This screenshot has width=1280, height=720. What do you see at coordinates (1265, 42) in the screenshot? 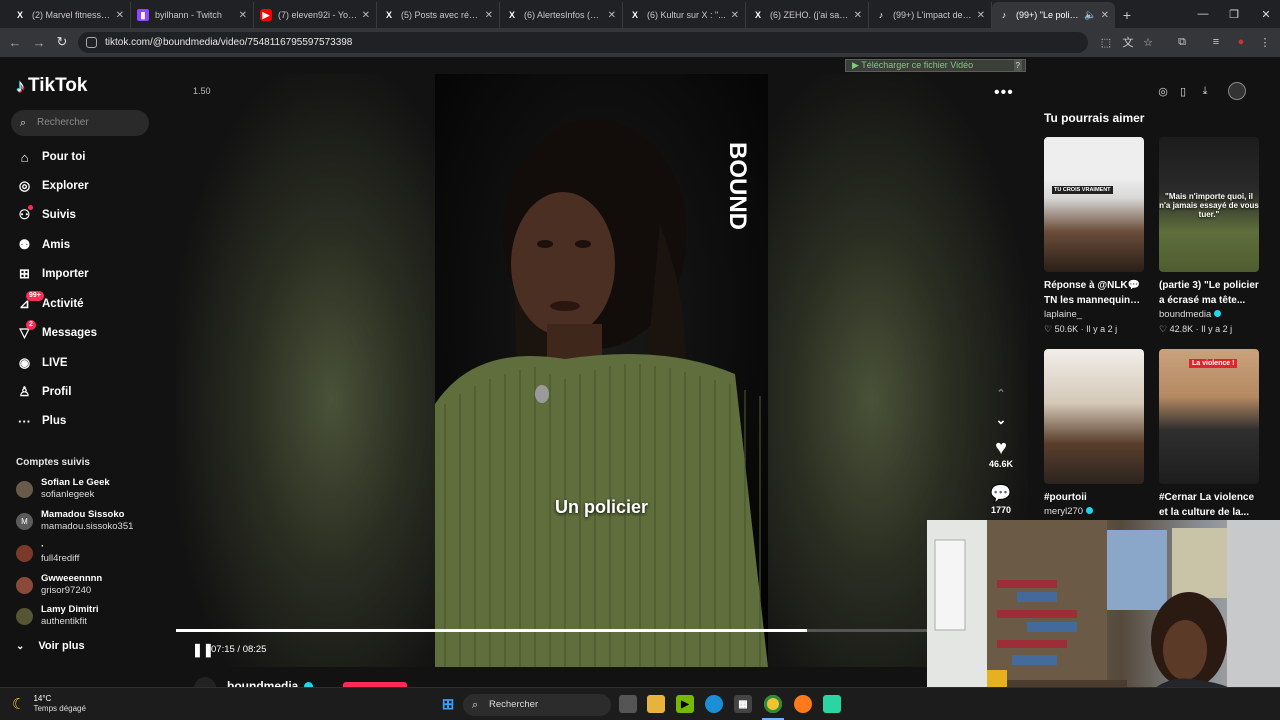
I see `browser-menu-icon: ⋮` at bounding box center [1265, 42].